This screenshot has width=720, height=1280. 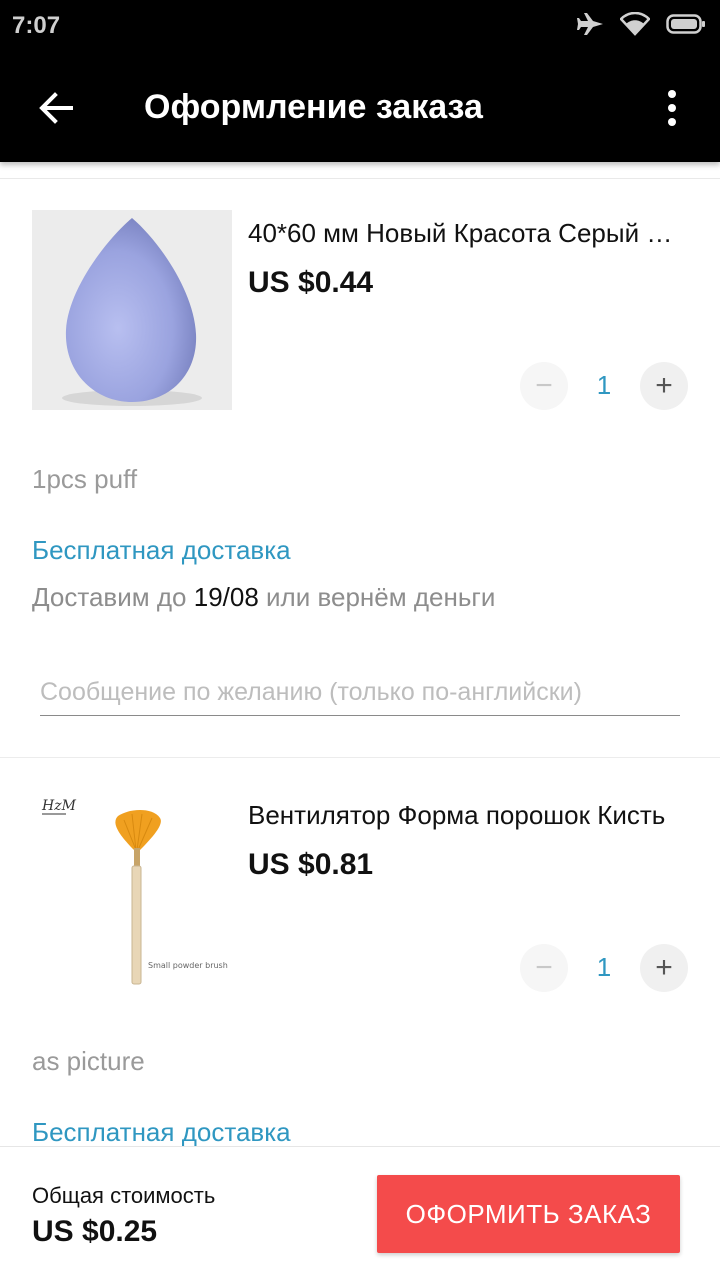 What do you see at coordinates (468, 233) in the screenshot?
I see `product-title: 40*60 мм Новый Красота Серый Спонж` at bounding box center [468, 233].